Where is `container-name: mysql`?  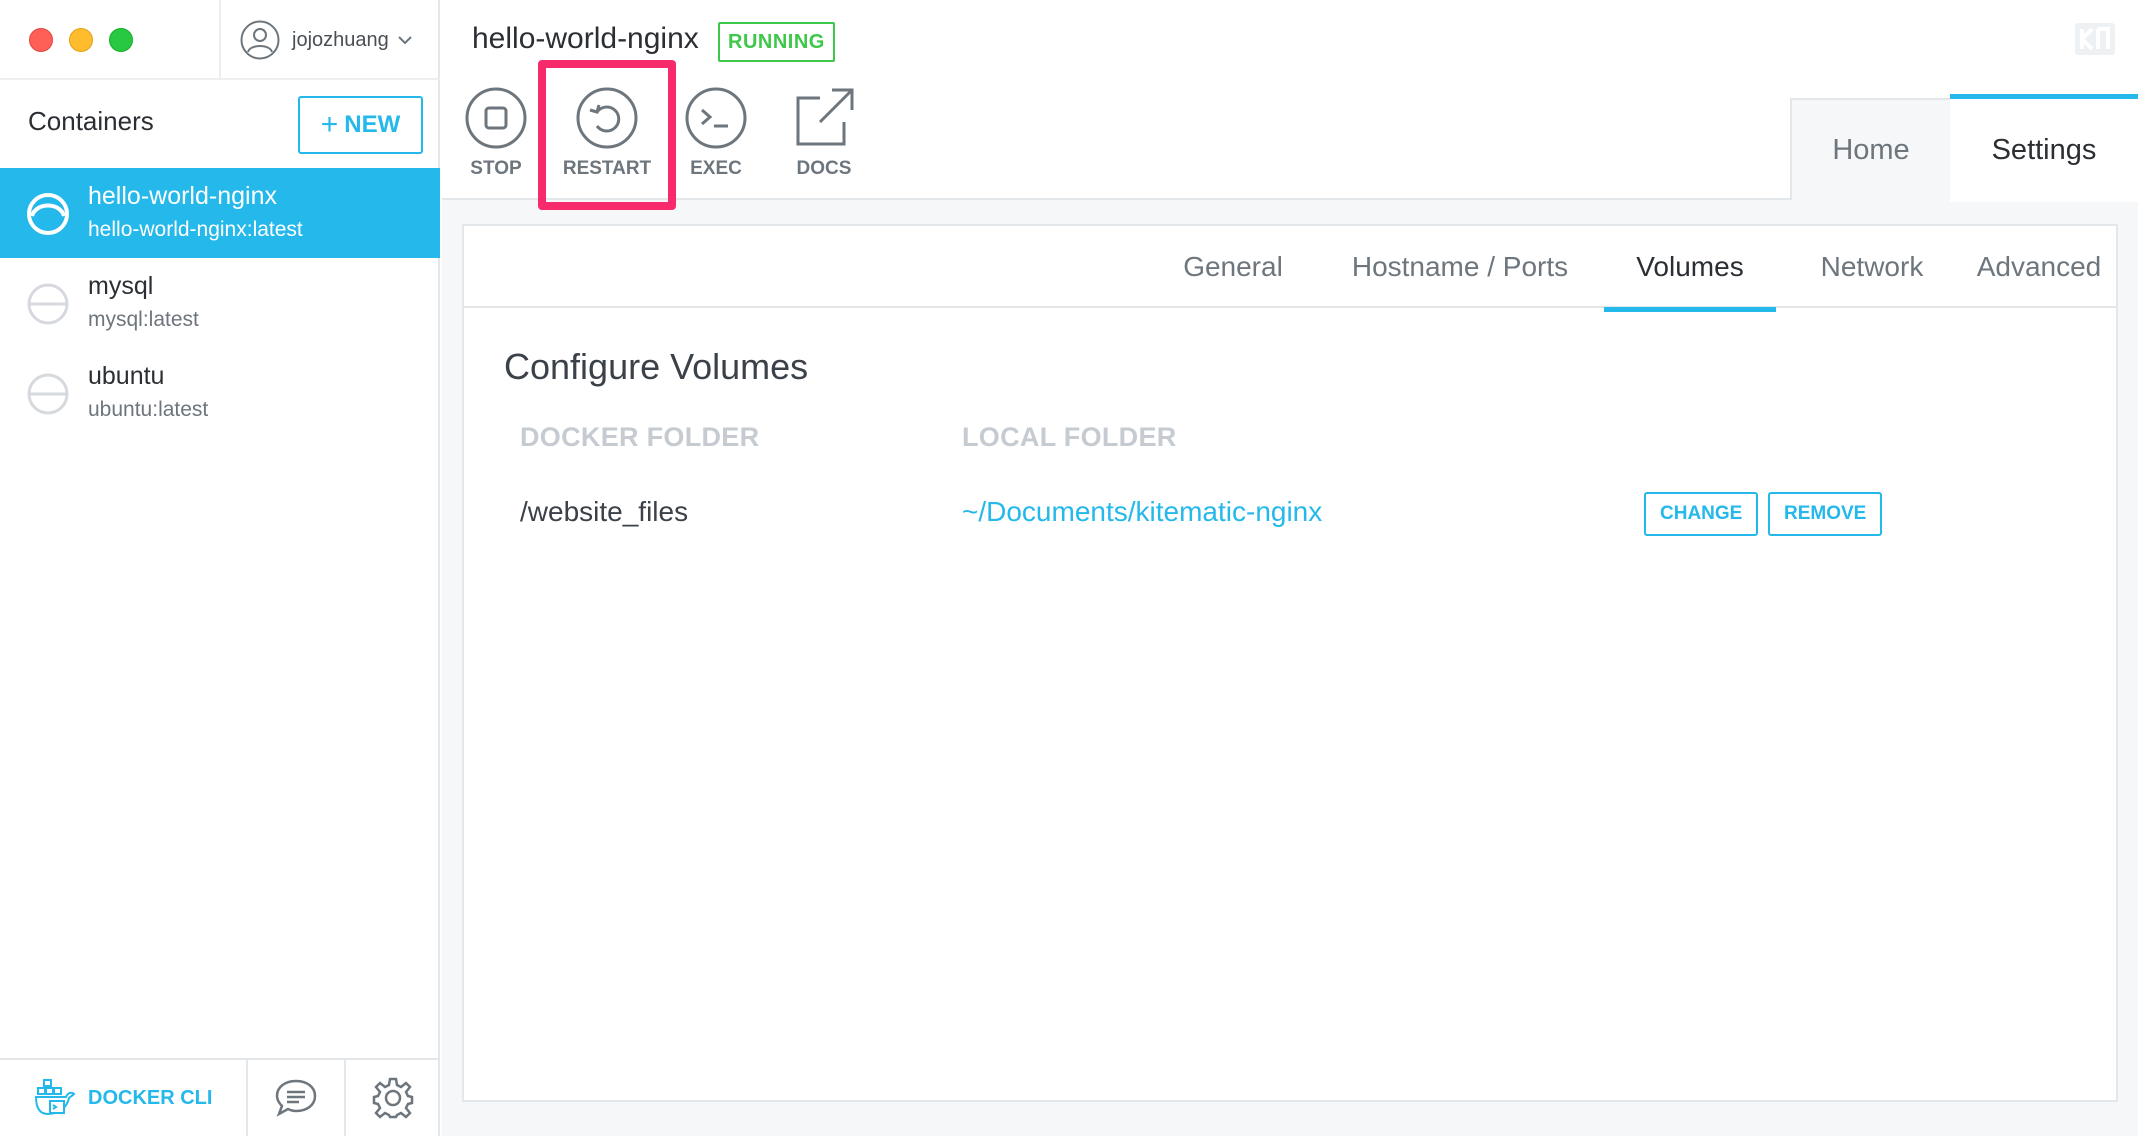 container-name: mysql is located at coordinates (121, 286).